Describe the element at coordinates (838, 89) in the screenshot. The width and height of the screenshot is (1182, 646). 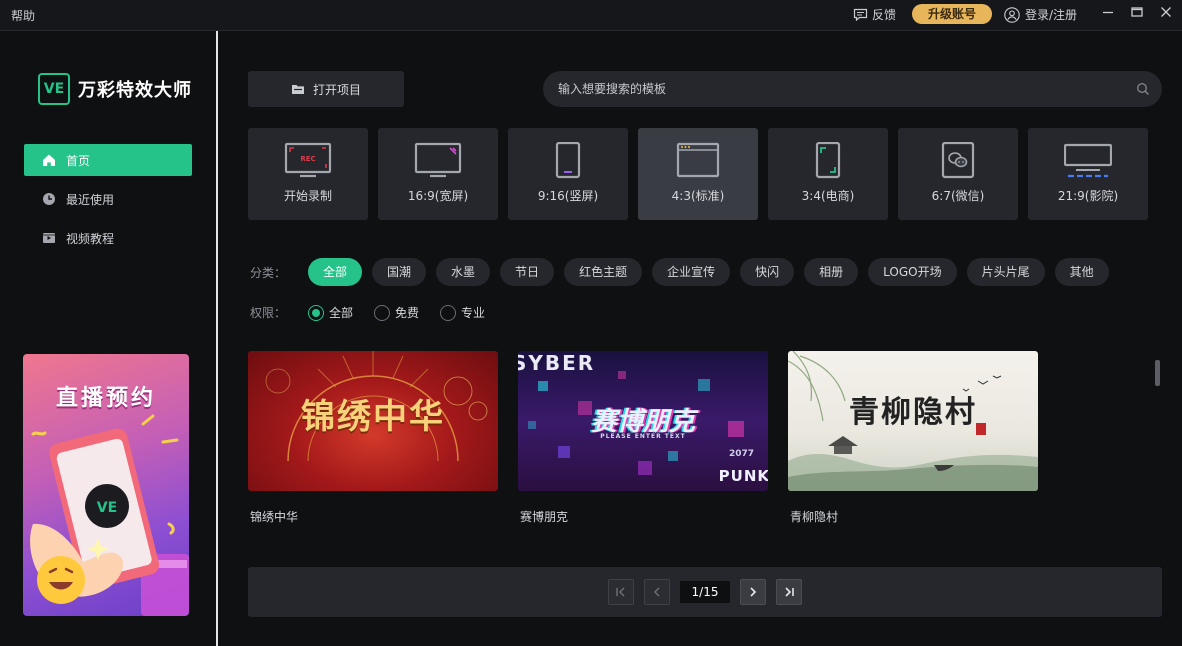
I see `search-input` at that location.